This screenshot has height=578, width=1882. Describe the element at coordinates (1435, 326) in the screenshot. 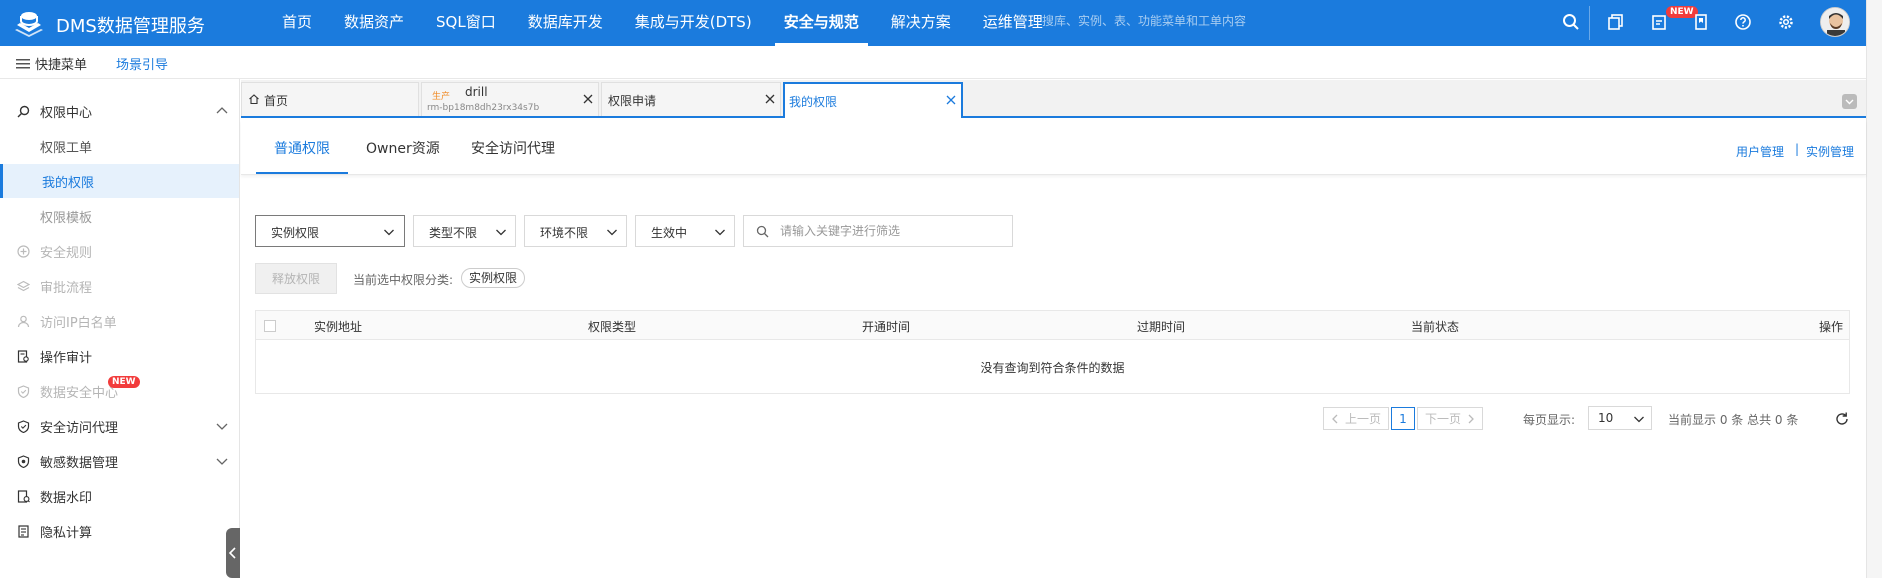

I see `column-header-status: 当前状态` at that location.